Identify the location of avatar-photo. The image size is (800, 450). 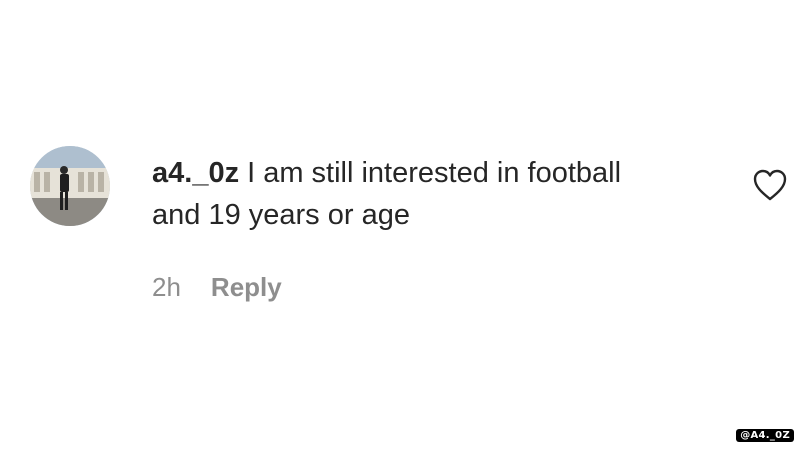
(70, 186).